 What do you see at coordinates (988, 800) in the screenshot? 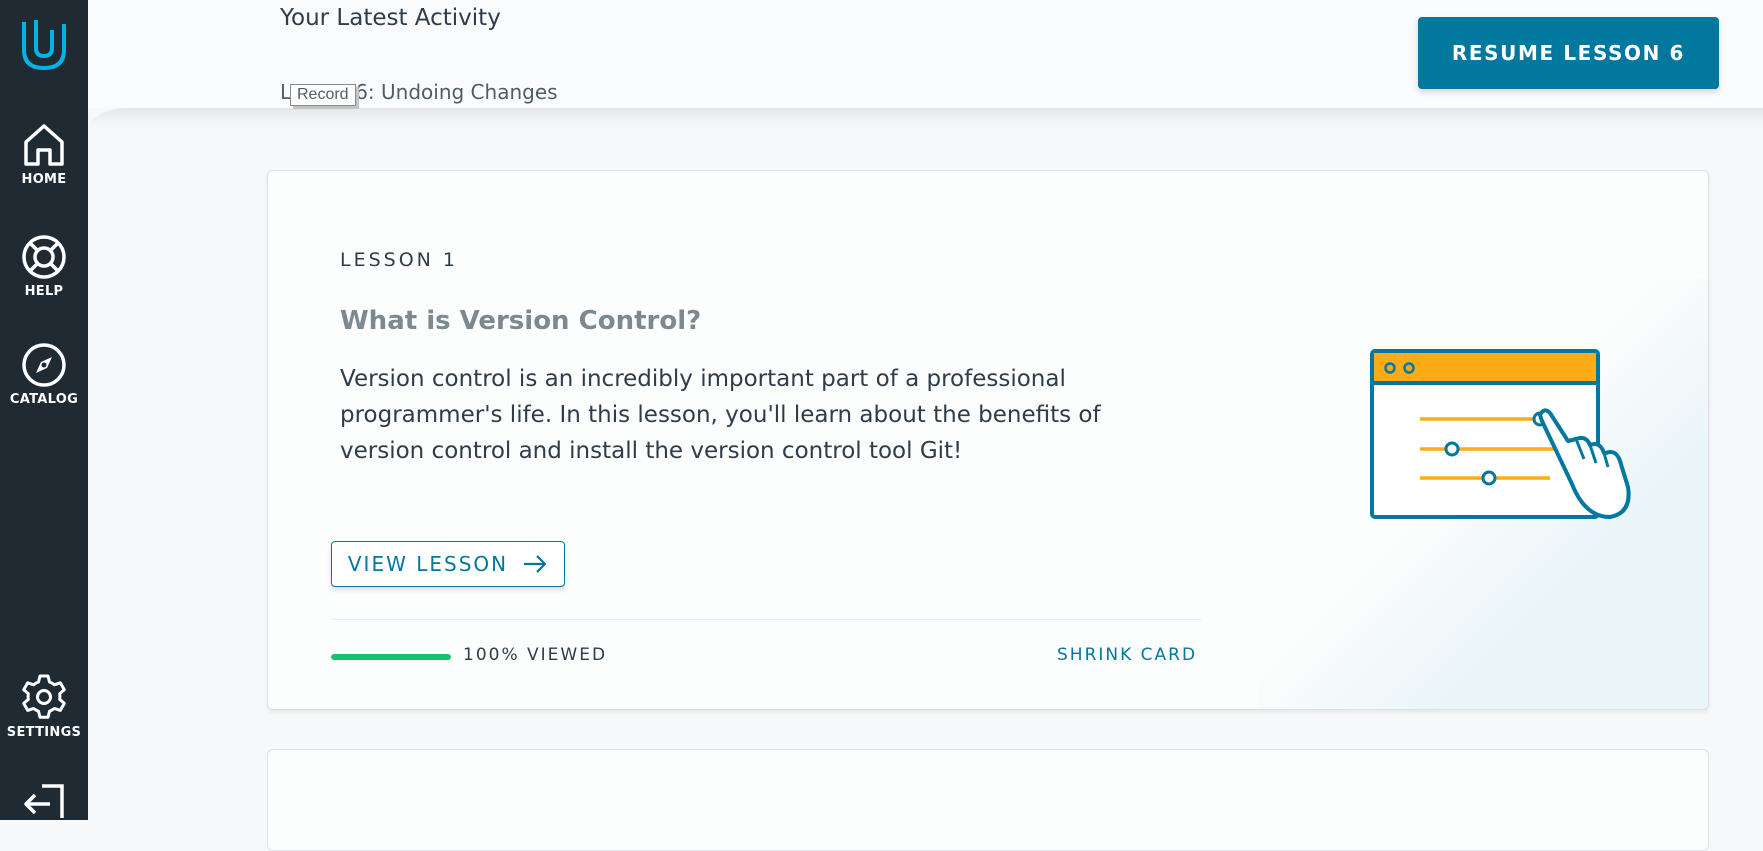
I see `next-lesson-card` at bounding box center [988, 800].